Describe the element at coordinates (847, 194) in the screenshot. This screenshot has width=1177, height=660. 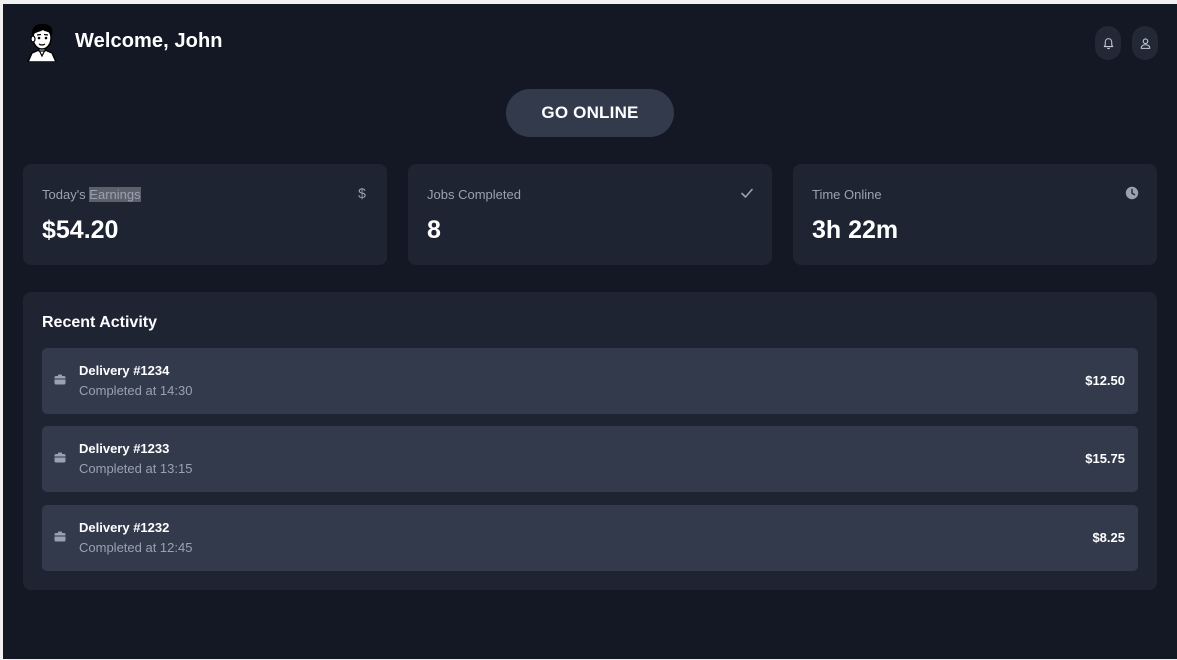
I see `time-online-label: Time Online` at that location.